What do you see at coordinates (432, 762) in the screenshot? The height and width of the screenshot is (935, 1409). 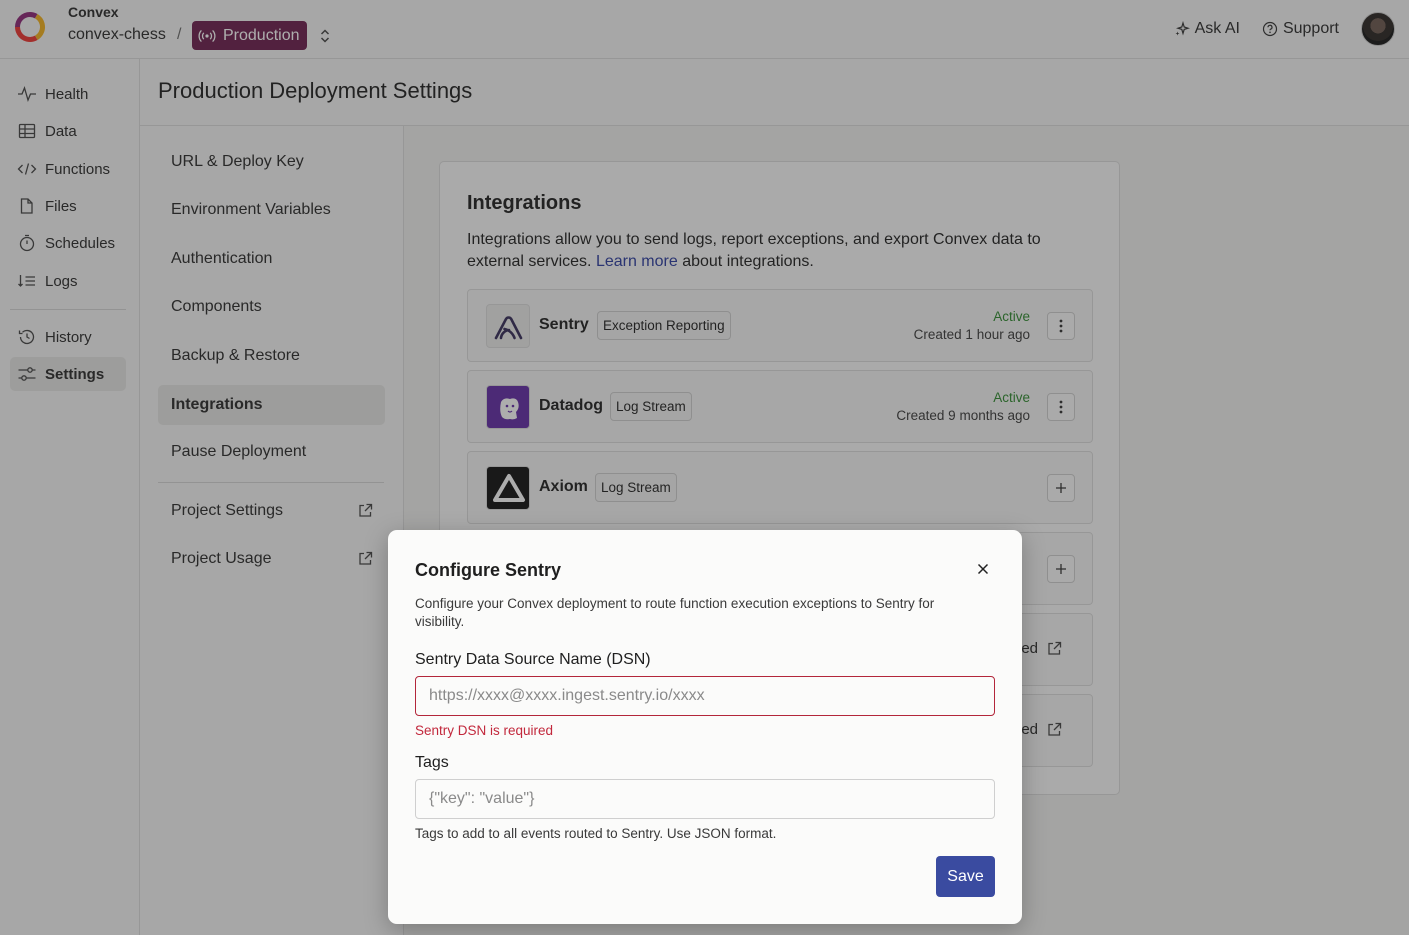 I see `tags-label: Tags` at bounding box center [432, 762].